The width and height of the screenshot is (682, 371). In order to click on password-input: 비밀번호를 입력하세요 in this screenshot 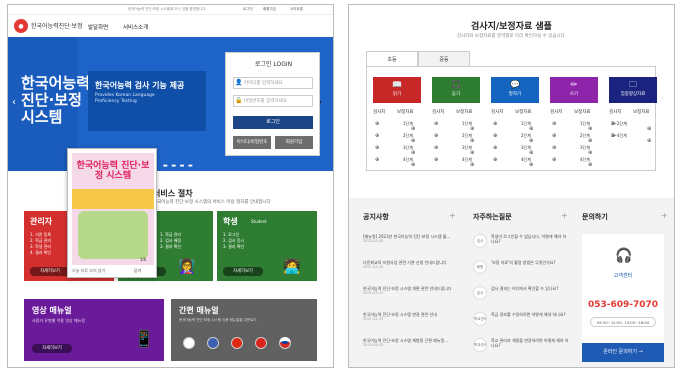, I will do `click(273, 101)`.